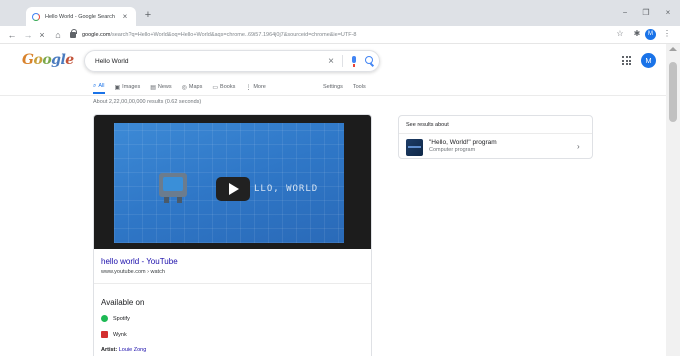  Describe the element at coordinates (359, 87) in the screenshot. I see `tools-link: Tools` at that location.